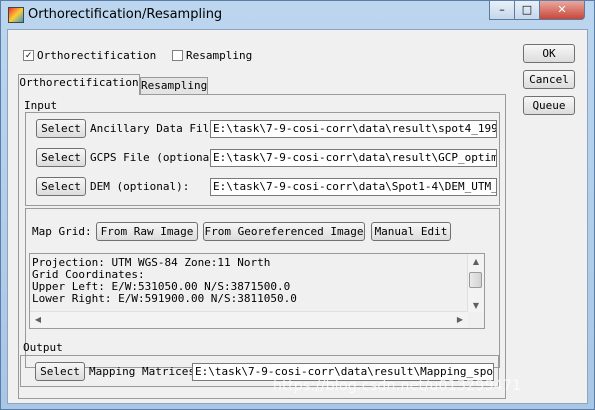  I want to click on app-icon, so click(16, 15).